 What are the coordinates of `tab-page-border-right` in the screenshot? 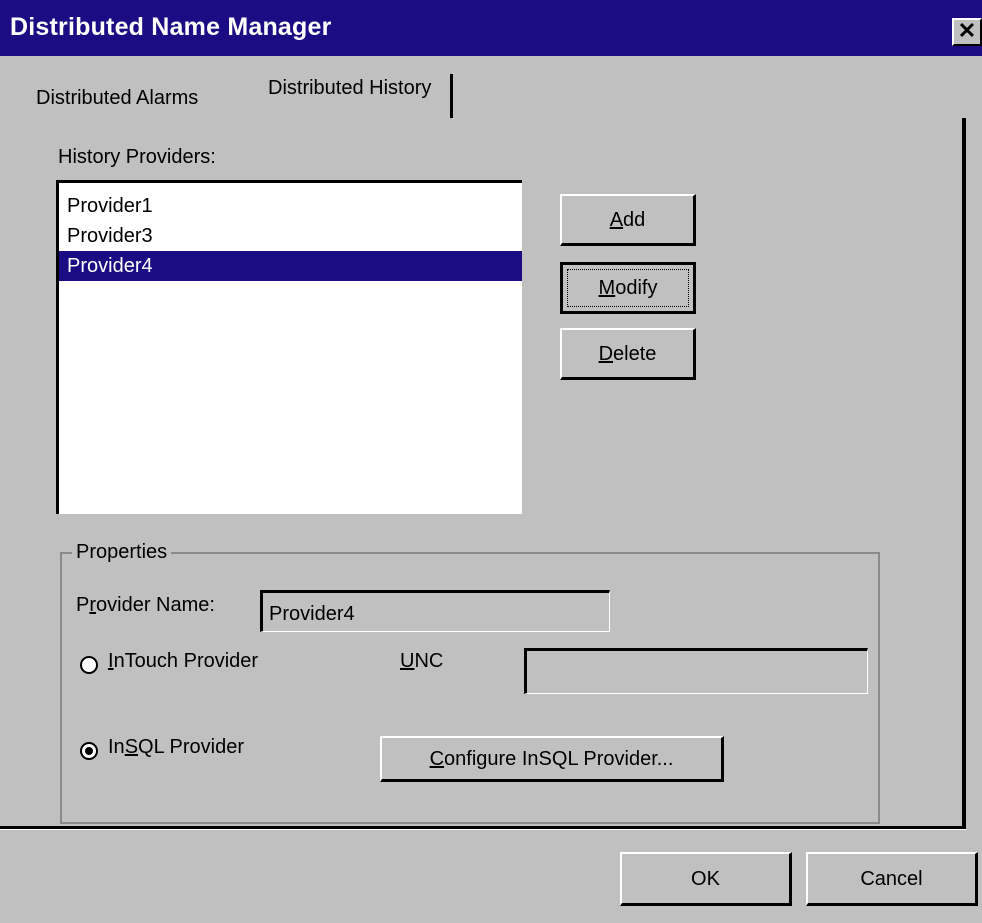 It's located at (964, 474).